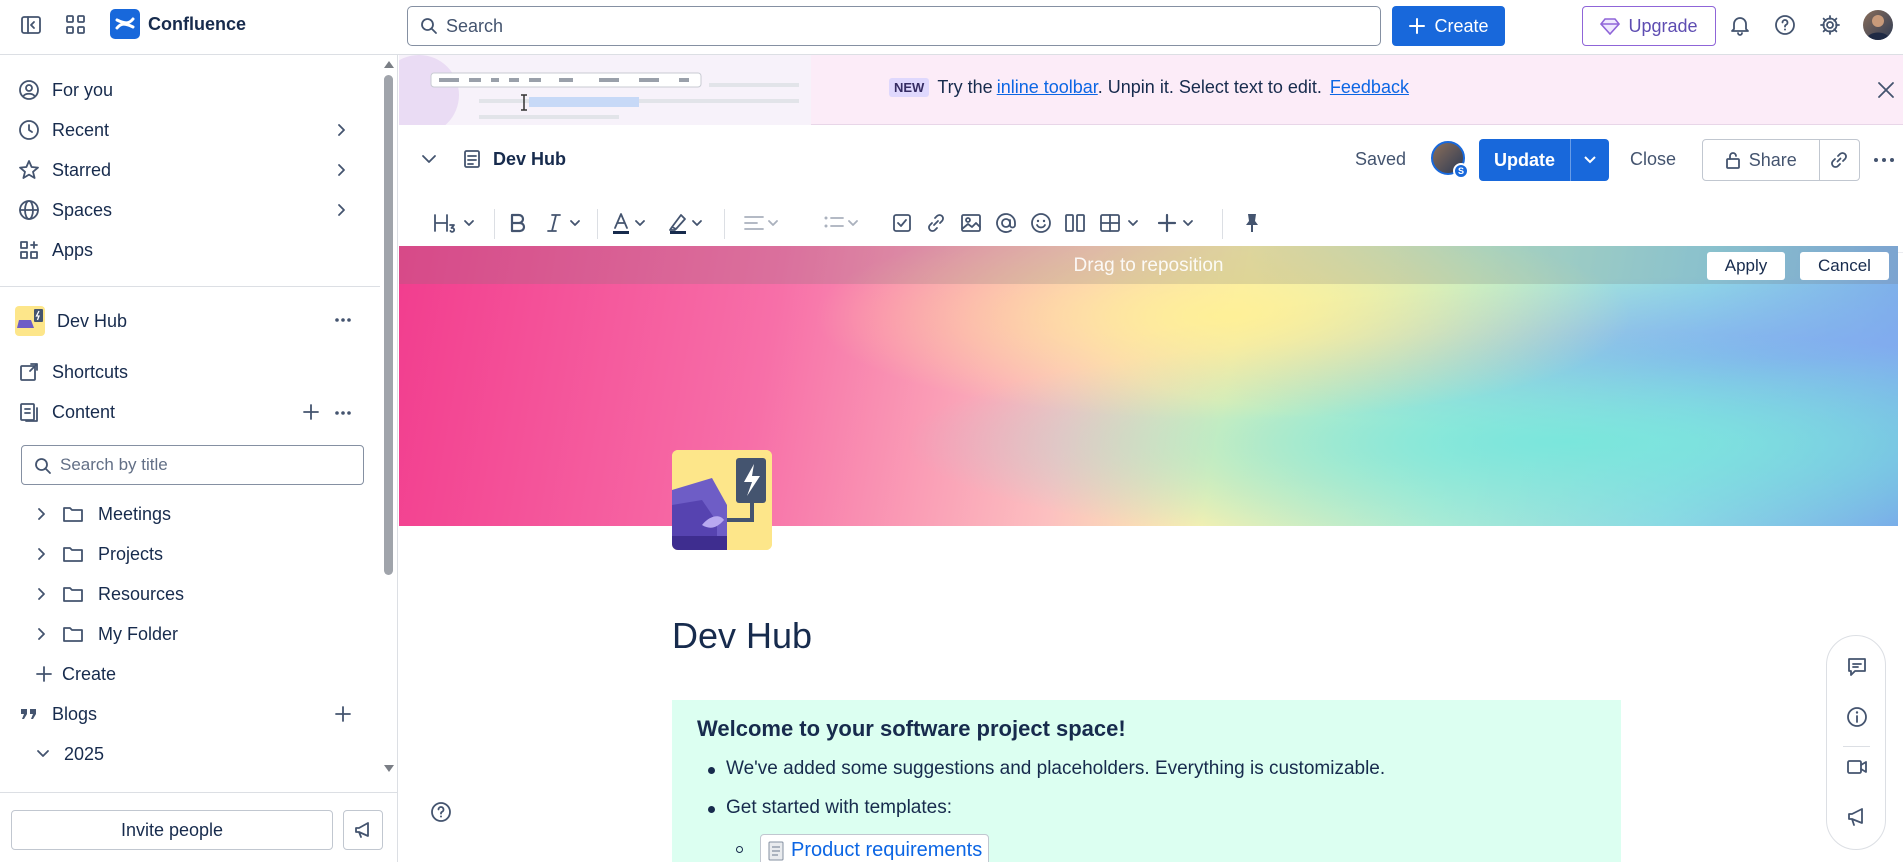 The image size is (1903, 862). I want to click on mention-button, so click(1006, 223).